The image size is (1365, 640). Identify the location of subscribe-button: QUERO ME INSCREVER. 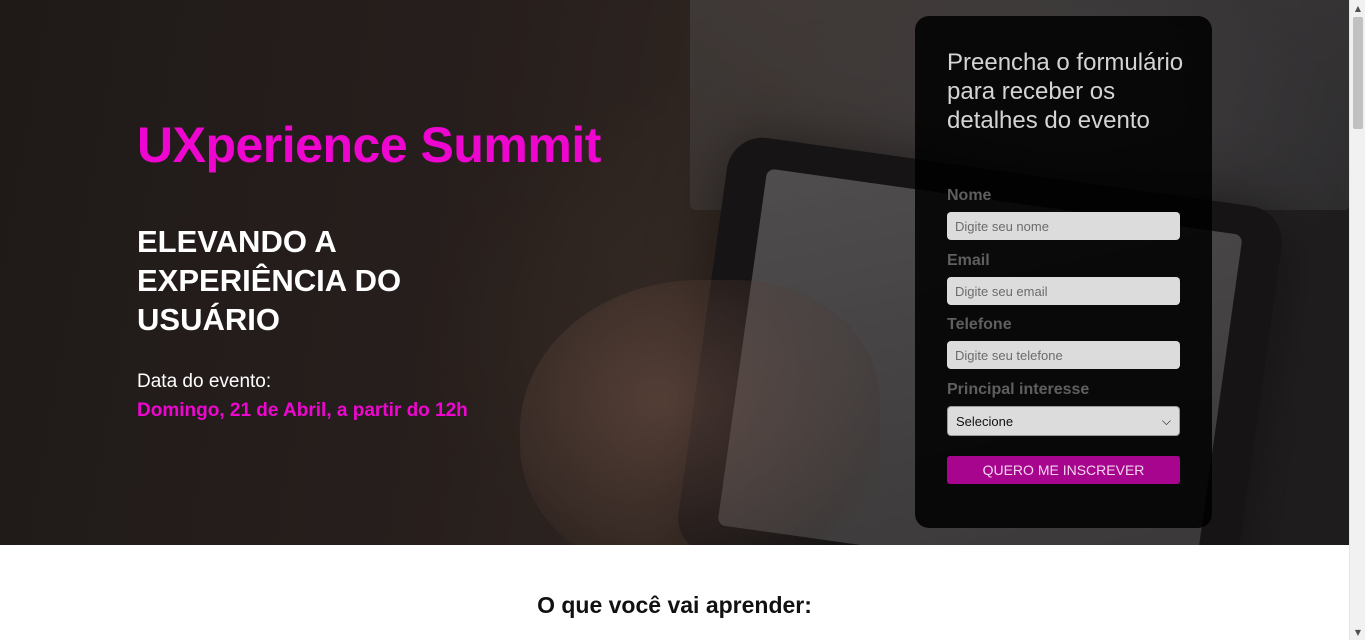
(1063, 470).